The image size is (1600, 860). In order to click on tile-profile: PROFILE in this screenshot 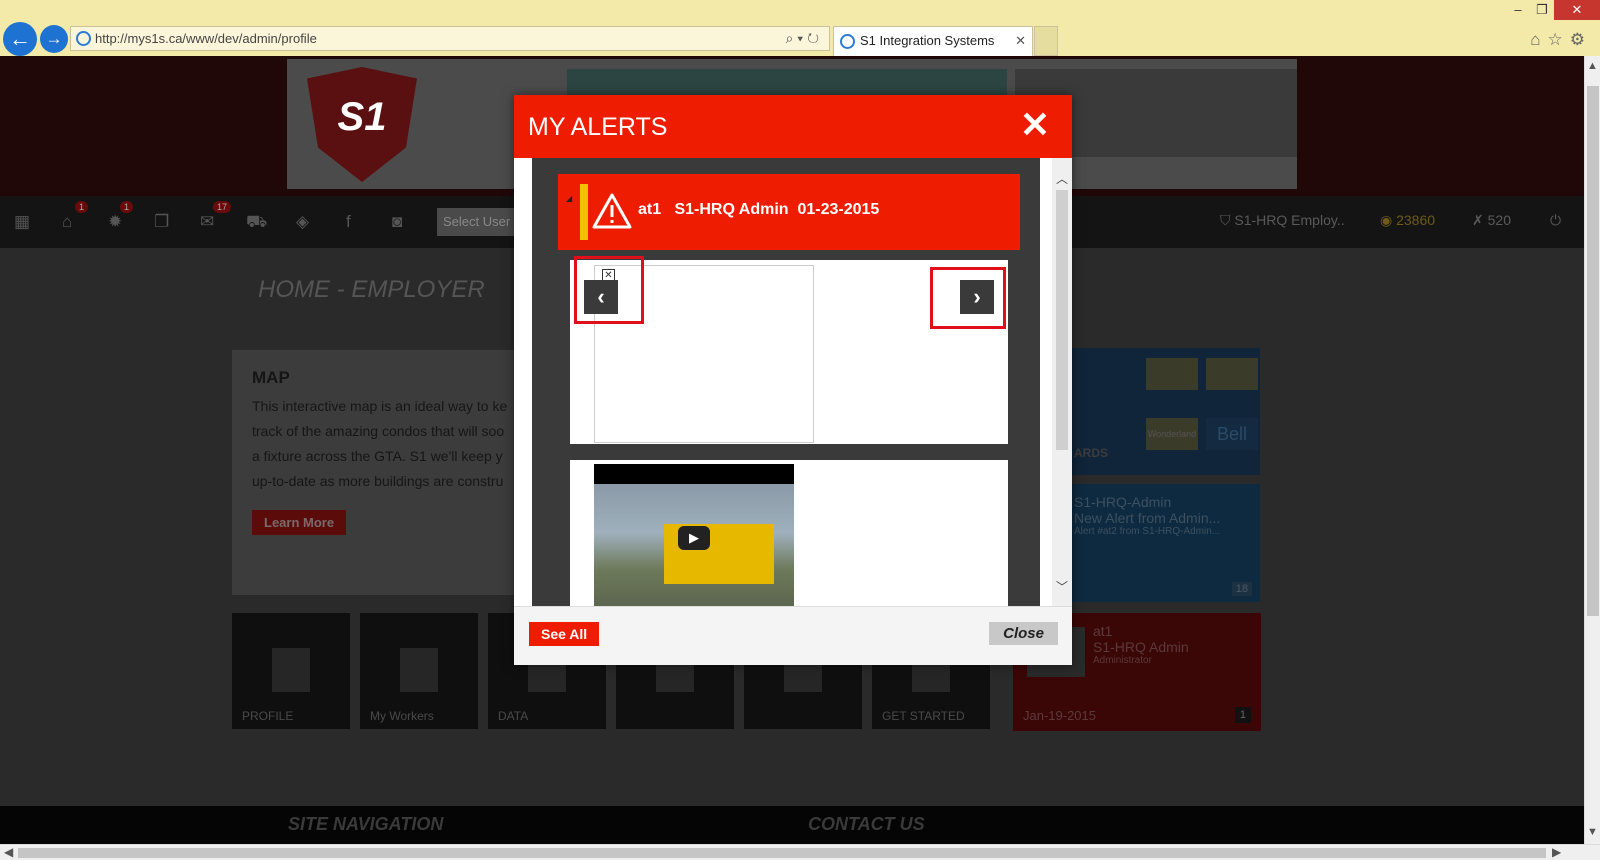, I will do `click(291, 671)`.